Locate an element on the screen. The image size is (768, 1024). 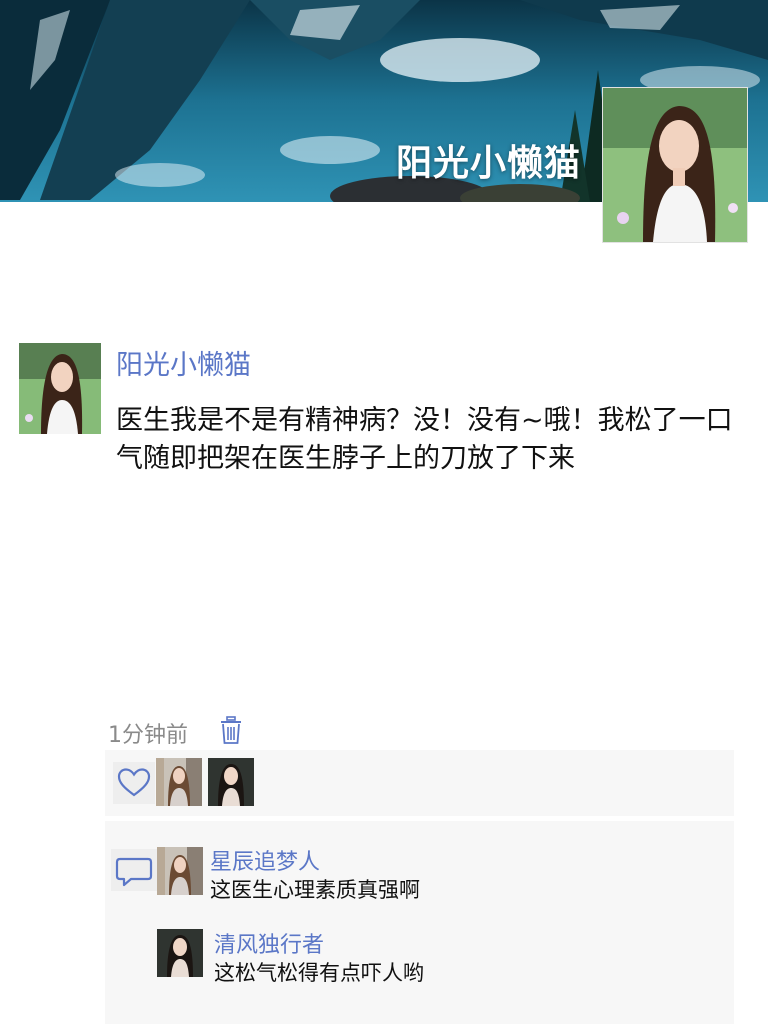
post-author-name: 阳光小懒猫 is located at coordinates (183, 362).